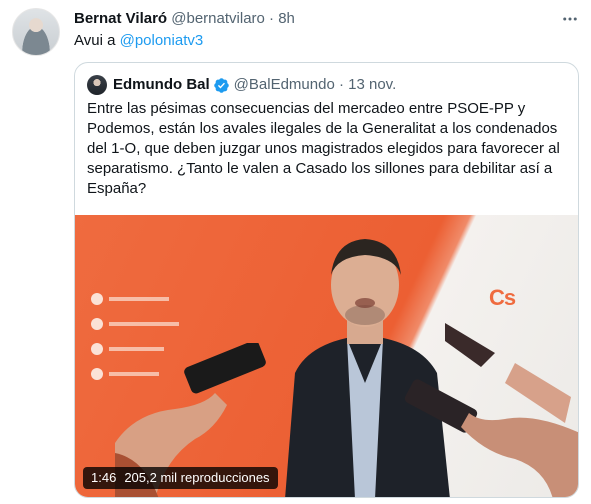  What do you see at coordinates (284, 85) in the screenshot?
I see `quoted-author-handle: @BalEdmundo` at bounding box center [284, 85].